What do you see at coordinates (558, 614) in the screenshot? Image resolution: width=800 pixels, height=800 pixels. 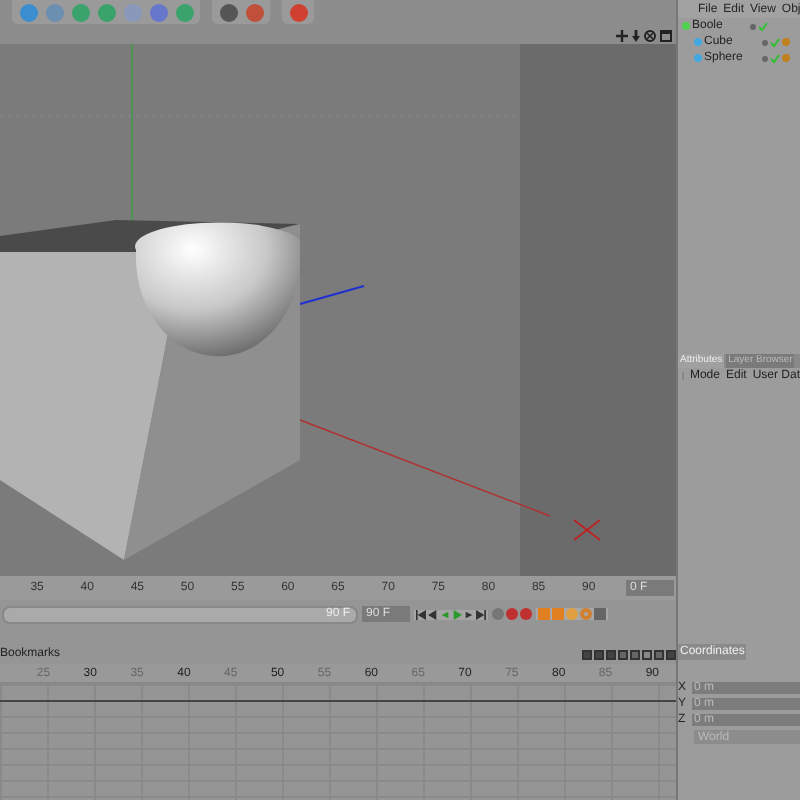 I see `scale-key-icon` at bounding box center [558, 614].